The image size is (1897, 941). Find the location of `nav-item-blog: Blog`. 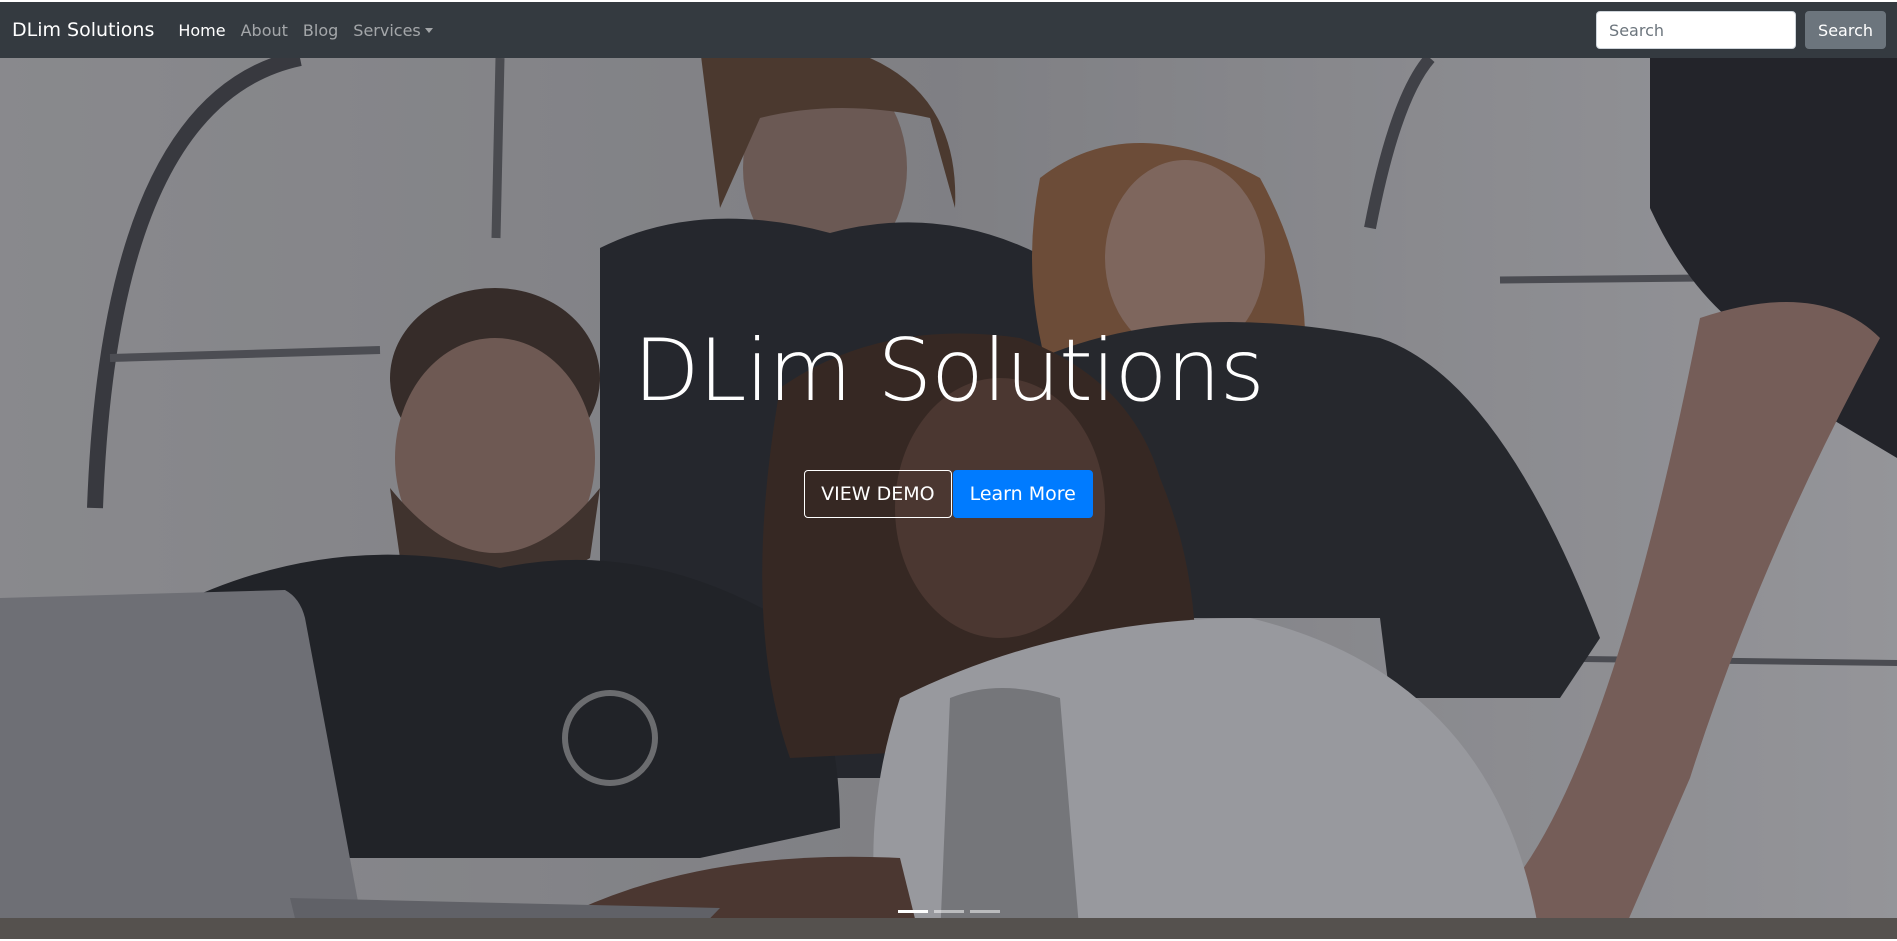

nav-item-blog: Blog is located at coordinates (320, 30).